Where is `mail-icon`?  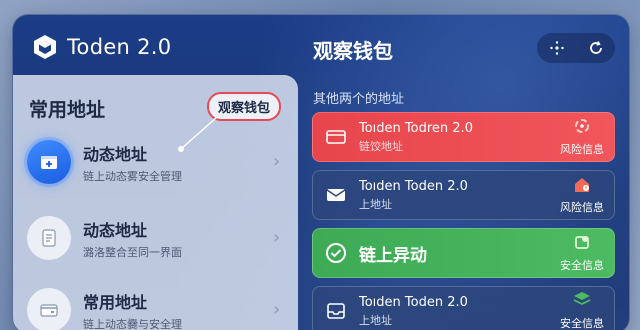
mail-icon is located at coordinates (336, 195).